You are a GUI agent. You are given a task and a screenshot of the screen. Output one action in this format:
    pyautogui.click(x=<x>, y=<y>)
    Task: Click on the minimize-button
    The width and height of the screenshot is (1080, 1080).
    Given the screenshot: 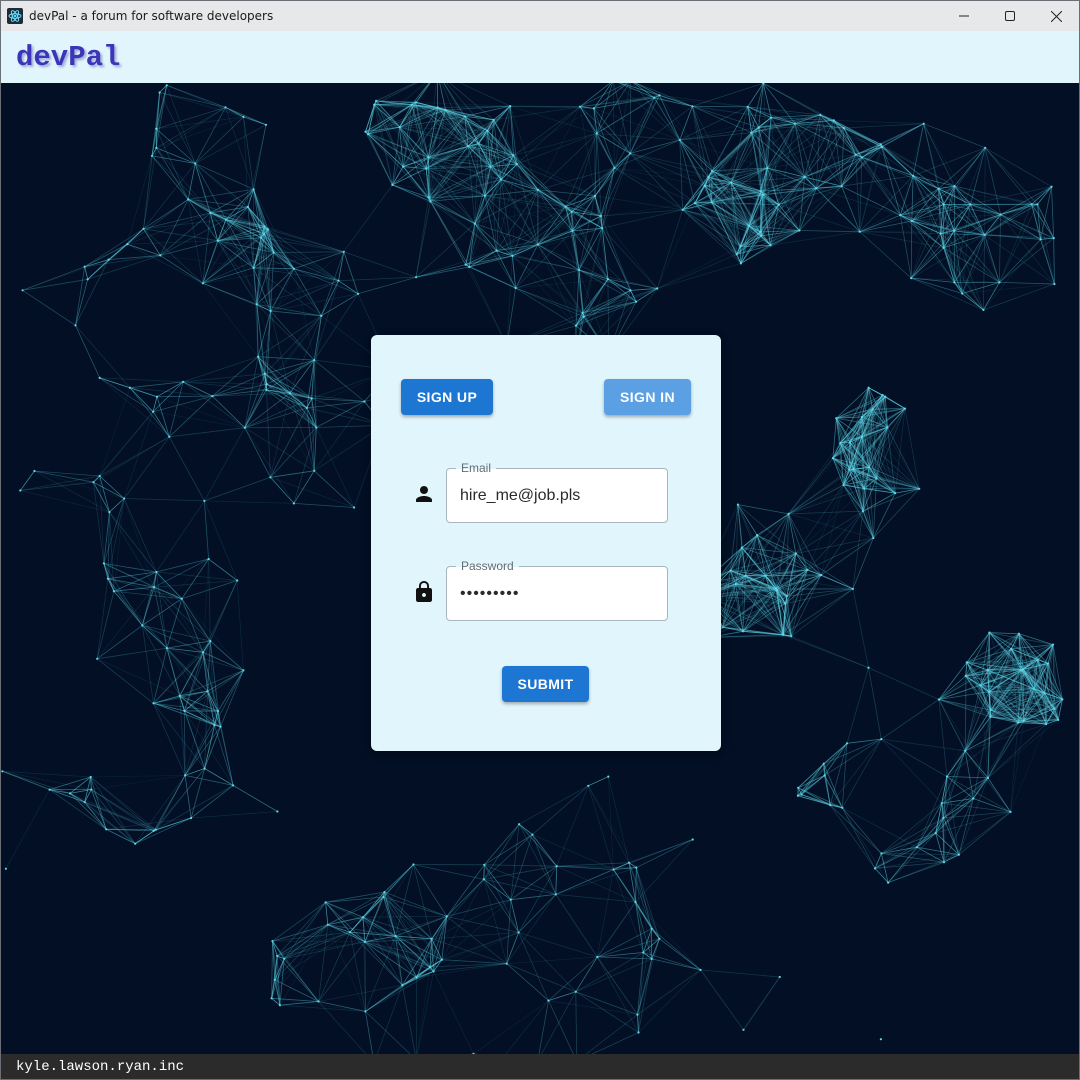 What is the action you would take?
    pyautogui.click(x=964, y=16)
    